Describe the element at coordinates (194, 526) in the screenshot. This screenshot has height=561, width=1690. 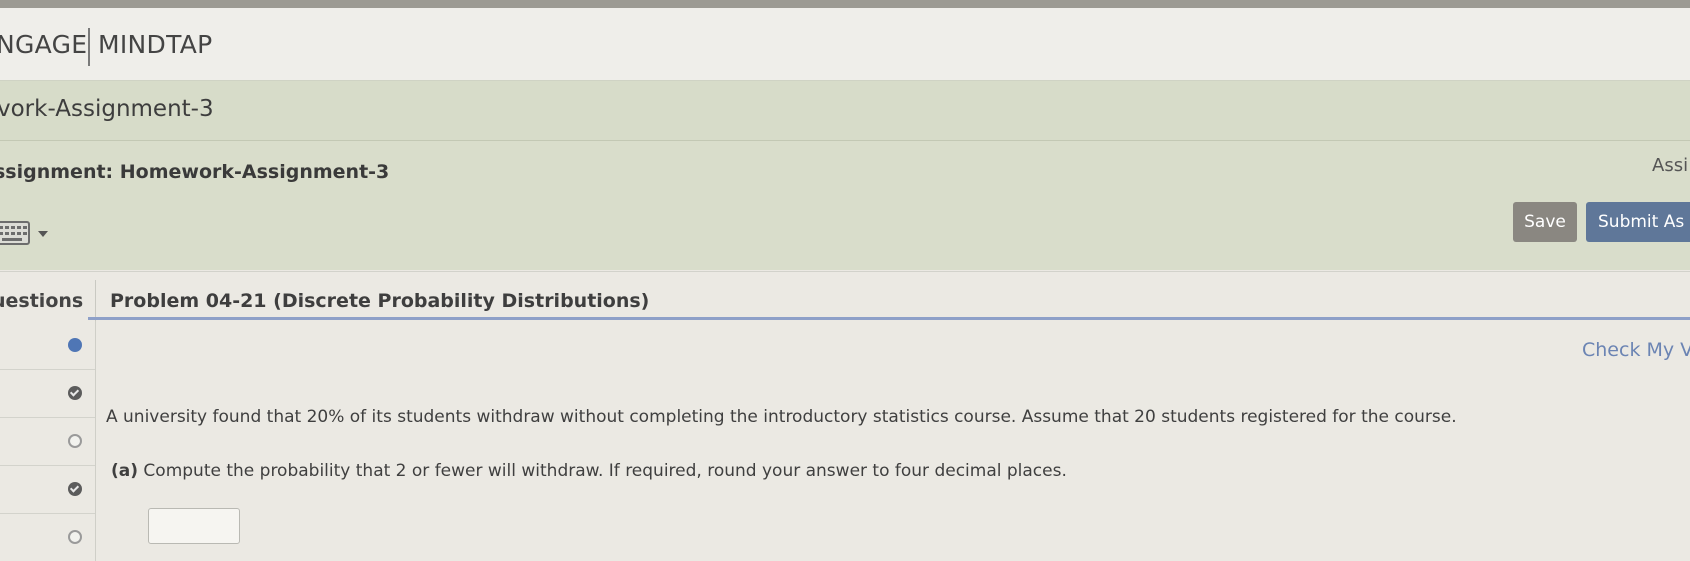
I see `answer-input` at that location.